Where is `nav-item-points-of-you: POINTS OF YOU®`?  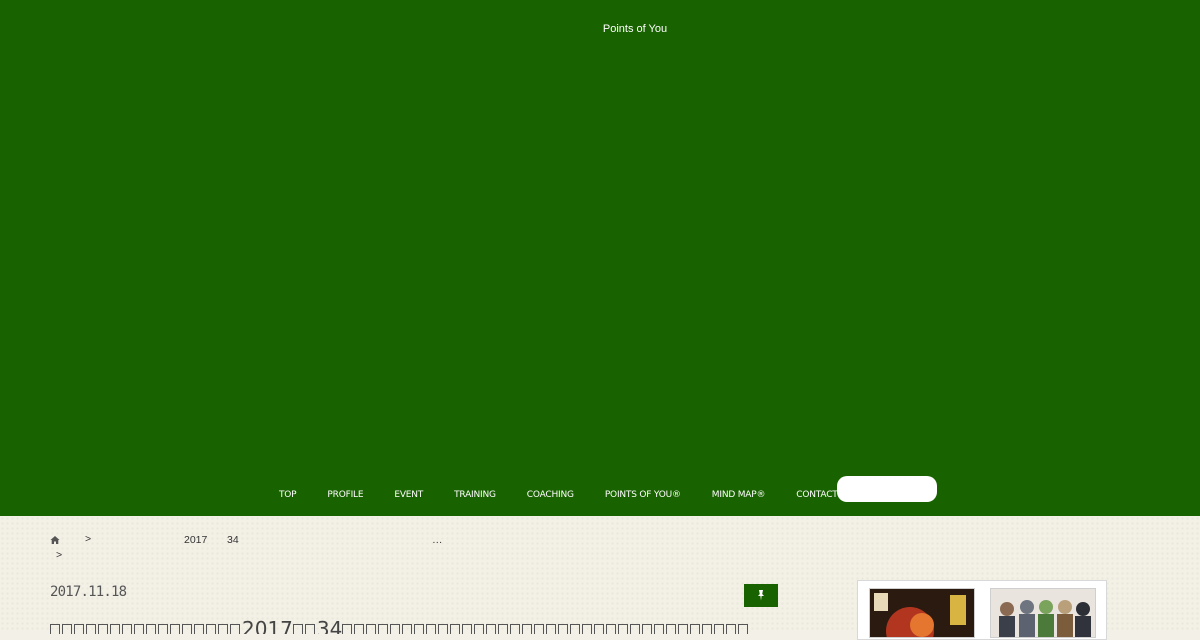 nav-item-points-of-you: POINTS OF YOU® is located at coordinates (643, 495).